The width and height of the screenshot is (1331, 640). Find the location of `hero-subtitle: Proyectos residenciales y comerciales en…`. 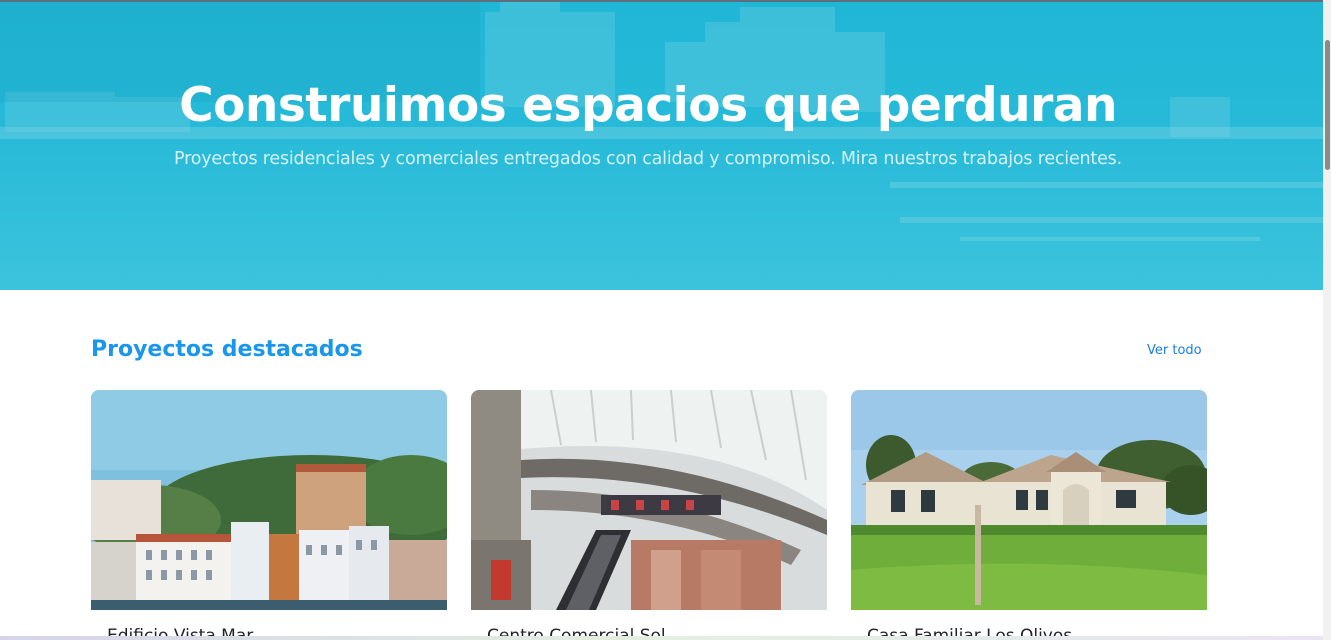

hero-subtitle: Proyectos residenciales y comerciales en… is located at coordinates (648, 159).